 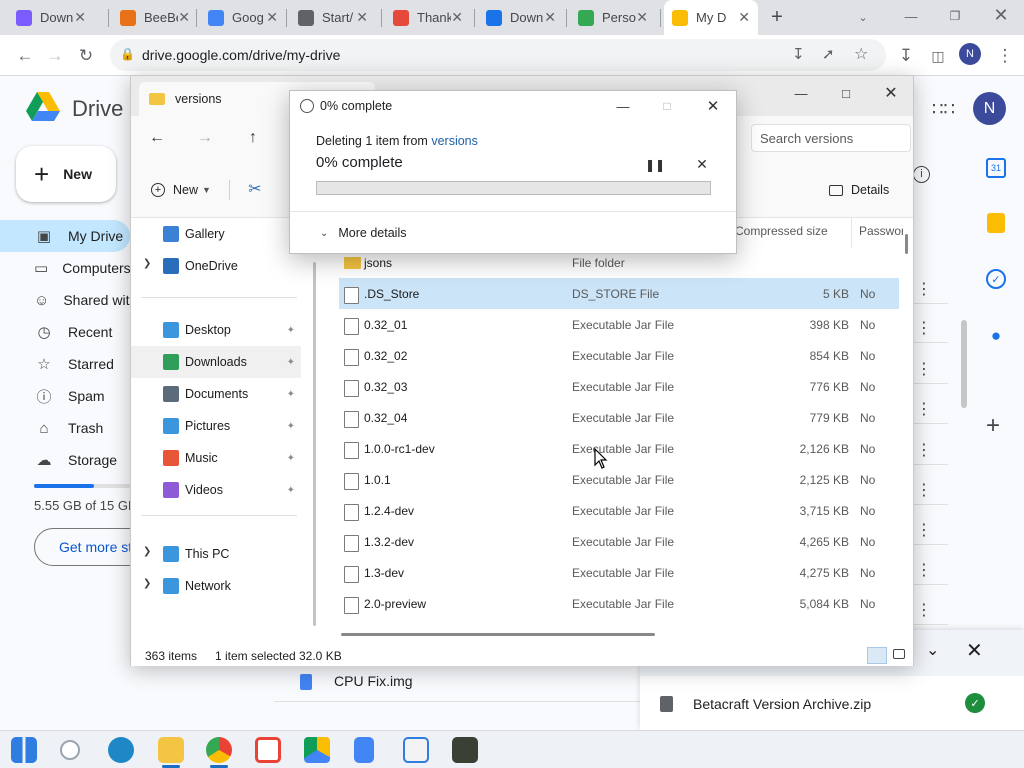 I want to click on file-row: 2.0-preview Executable Jar File 5,084 KB No, so click(x=619, y=603).